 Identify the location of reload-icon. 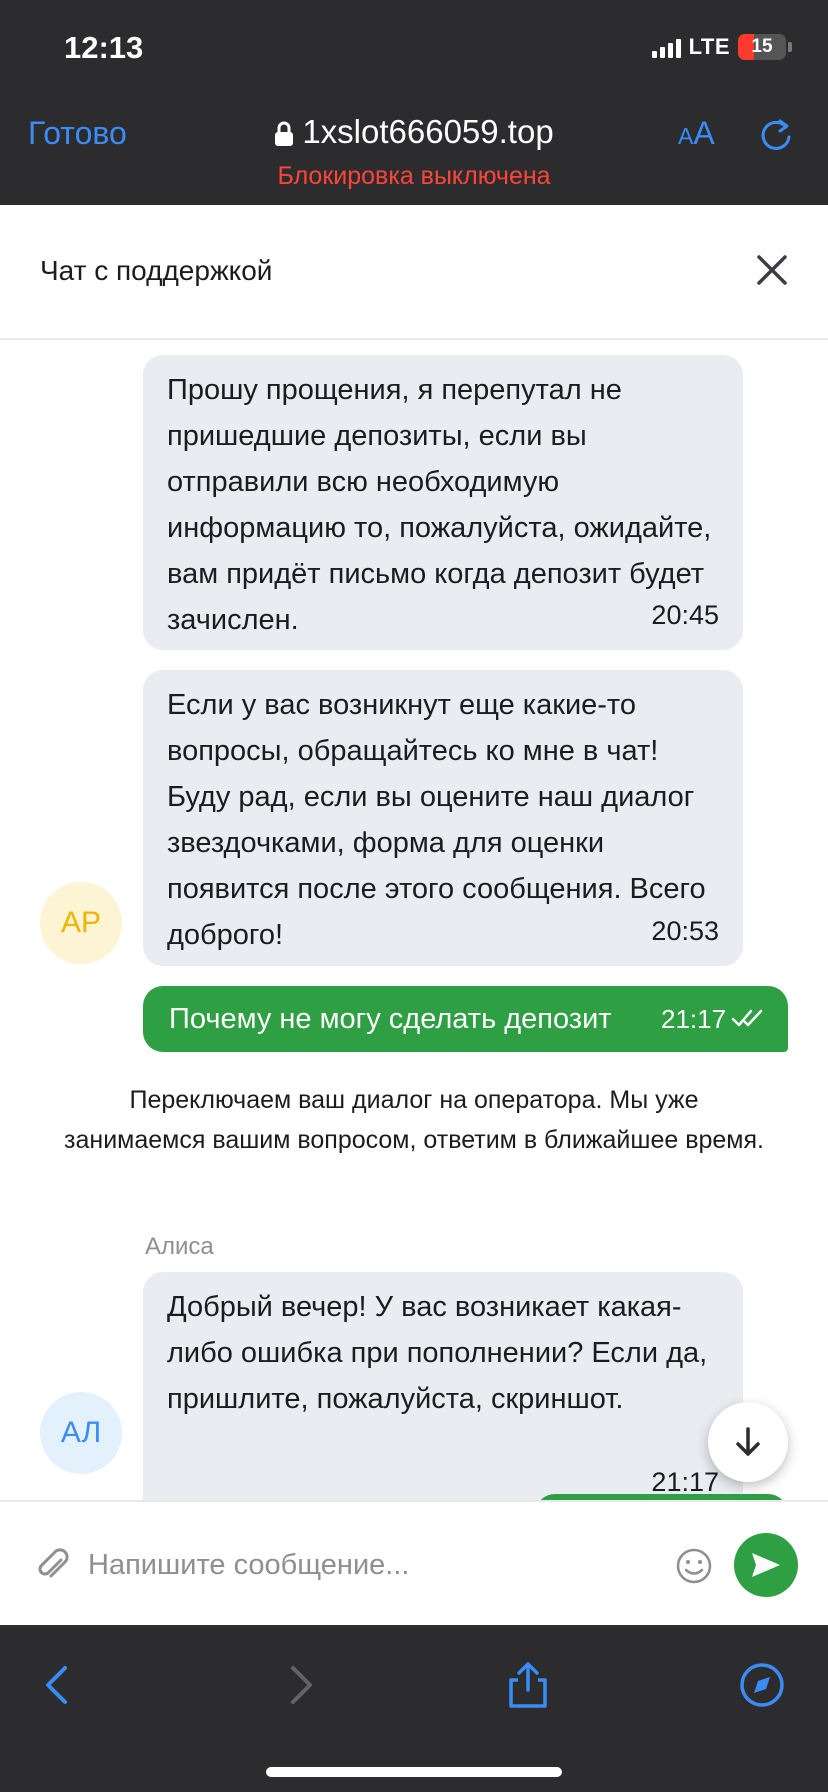
(776, 135).